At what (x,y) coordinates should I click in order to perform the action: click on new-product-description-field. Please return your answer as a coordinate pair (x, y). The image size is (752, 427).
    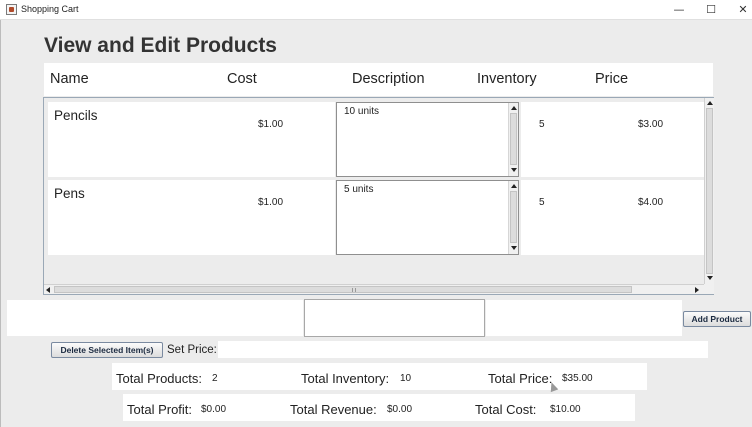
    Looking at the image, I should click on (394, 318).